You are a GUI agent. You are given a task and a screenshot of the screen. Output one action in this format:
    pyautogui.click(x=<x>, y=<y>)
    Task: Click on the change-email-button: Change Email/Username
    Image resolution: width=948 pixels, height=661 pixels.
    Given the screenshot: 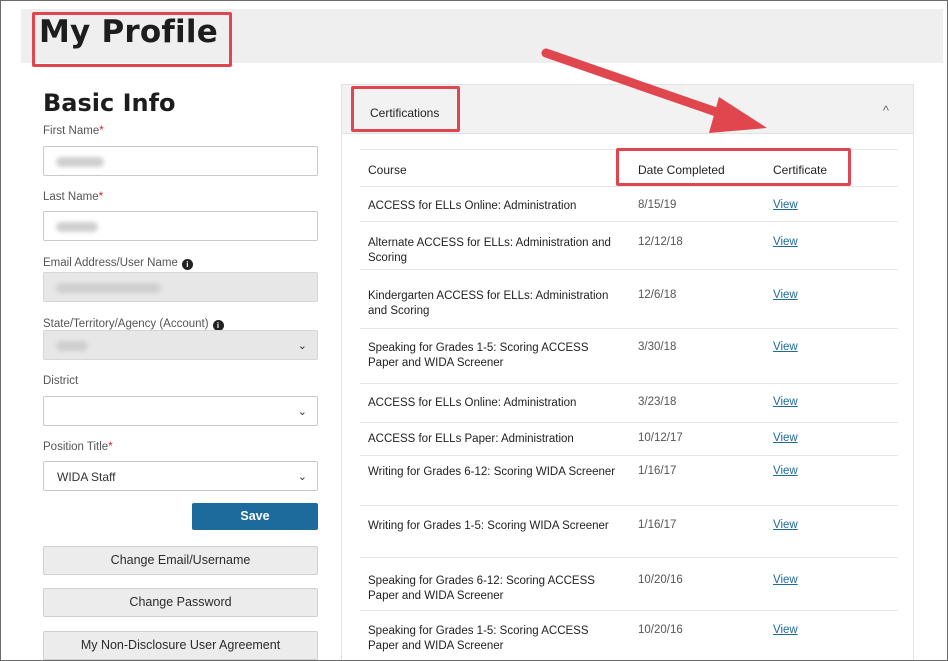 What is the action you would take?
    pyautogui.click(x=180, y=560)
    